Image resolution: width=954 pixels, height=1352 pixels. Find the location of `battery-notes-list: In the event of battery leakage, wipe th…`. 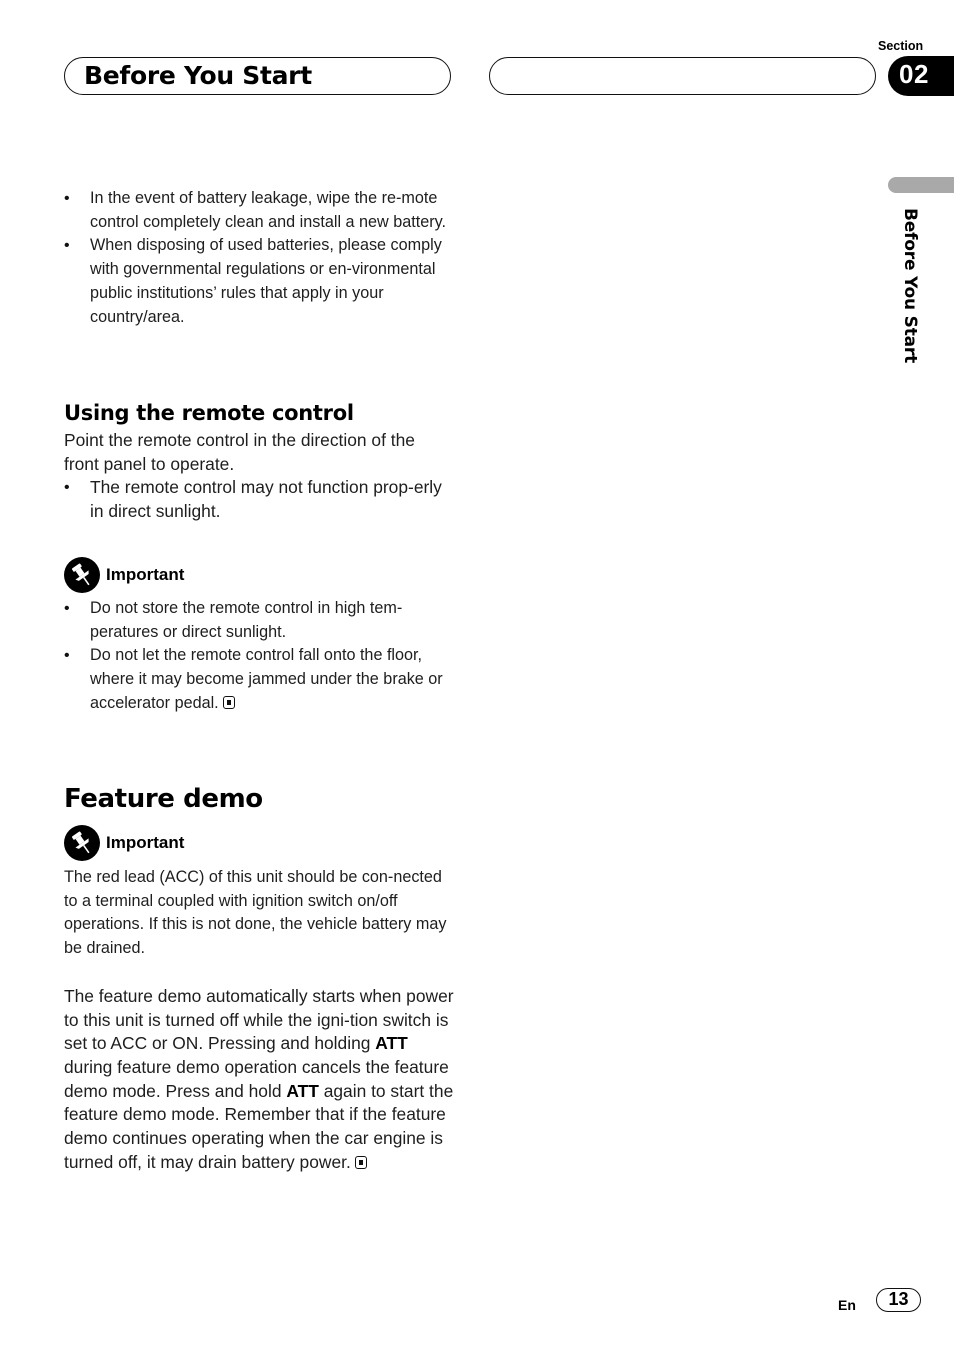

battery-notes-list: In the event of battery leakage, wipe th… is located at coordinates (259, 258).